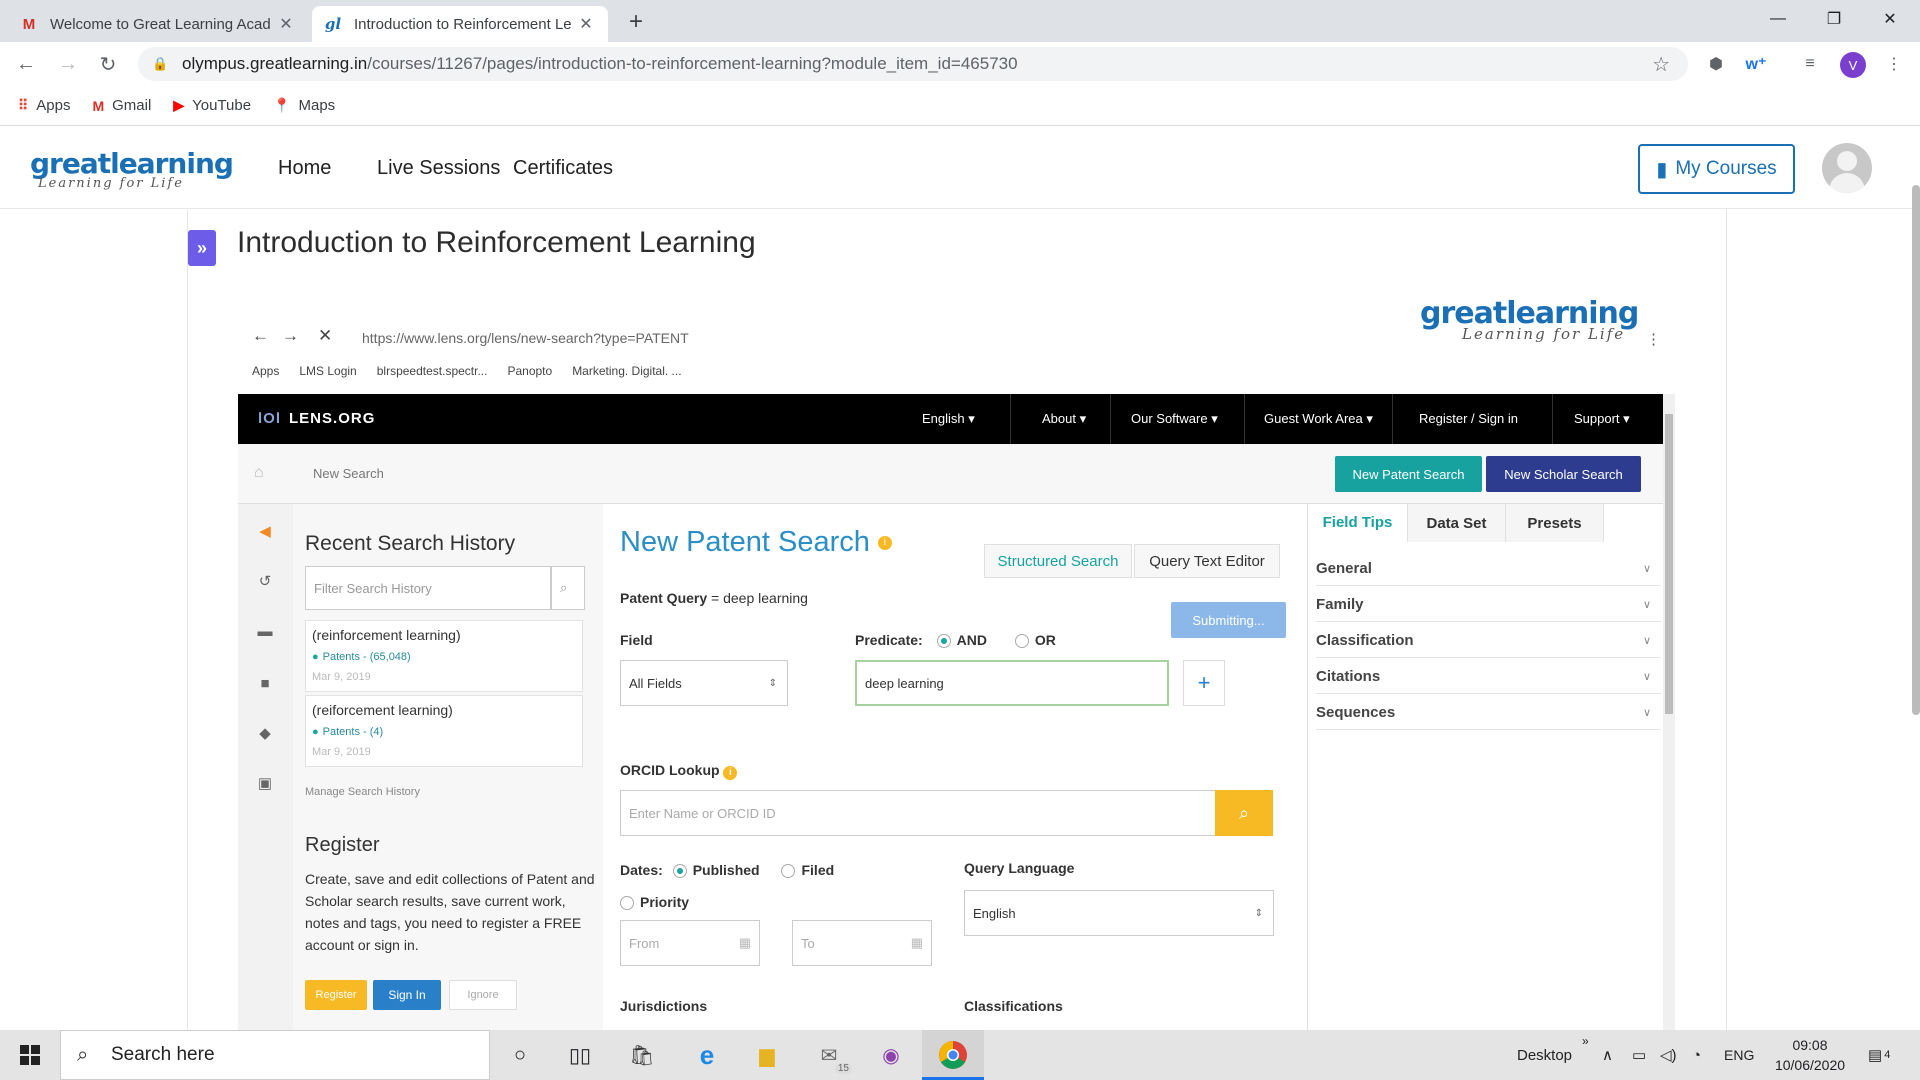 The image size is (1920, 1080). Describe the element at coordinates (1890, 19) in the screenshot. I see `close-window-button: ✕` at that location.